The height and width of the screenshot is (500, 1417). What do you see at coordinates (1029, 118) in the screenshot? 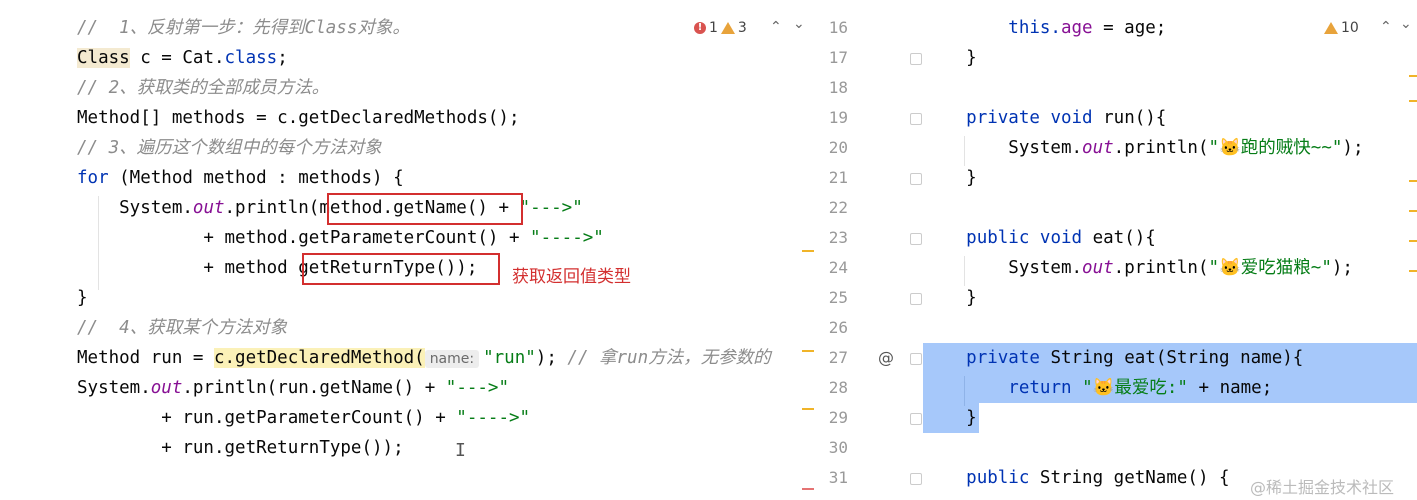
I see `keyword: private void` at bounding box center [1029, 118].